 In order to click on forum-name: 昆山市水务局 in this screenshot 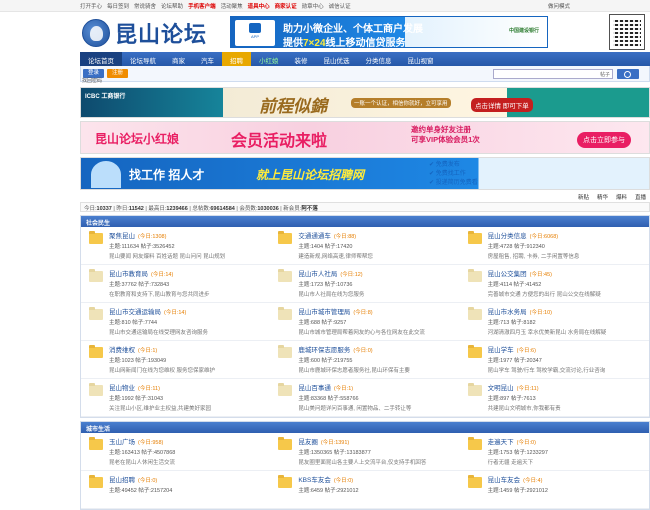, I will do `click(507, 312)`.